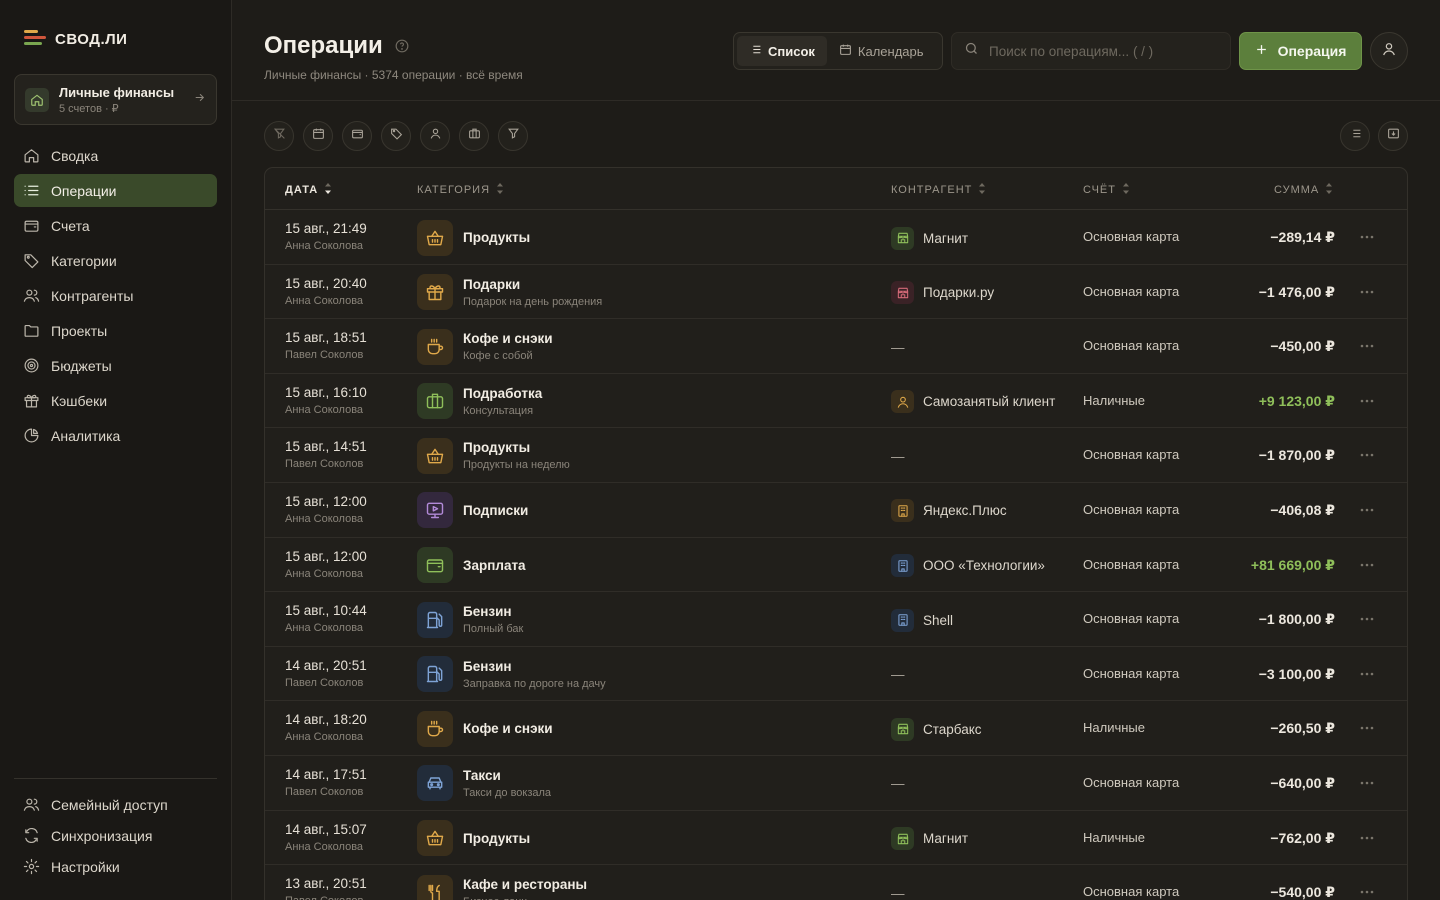 The width and height of the screenshot is (1440, 900). What do you see at coordinates (460, 190) in the screenshot?
I see `column-category: КАТЕГОРИЯ` at bounding box center [460, 190].